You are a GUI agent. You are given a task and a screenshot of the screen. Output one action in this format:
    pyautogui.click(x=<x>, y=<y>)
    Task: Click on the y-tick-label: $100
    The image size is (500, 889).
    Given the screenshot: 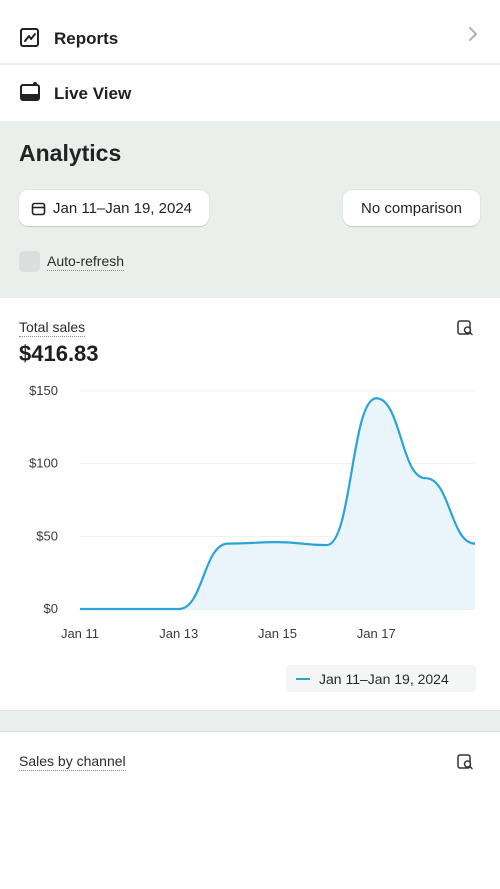 What is the action you would take?
    pyautogui.click(x=43, y=463)
    